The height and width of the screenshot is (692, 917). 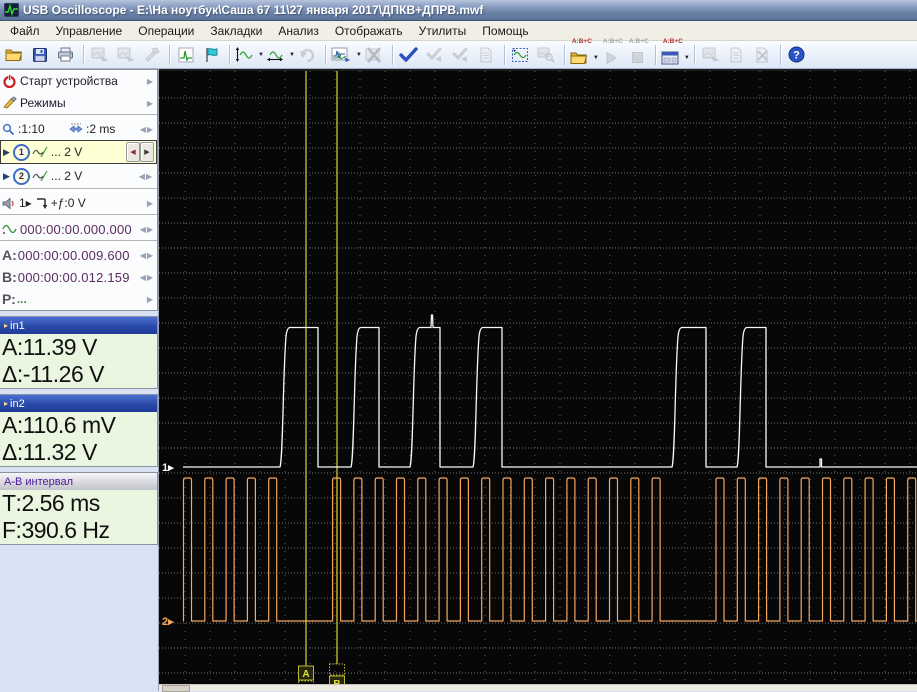 I want to click on overlay-waveforms-button: ▼, so click(x=346, y=55).